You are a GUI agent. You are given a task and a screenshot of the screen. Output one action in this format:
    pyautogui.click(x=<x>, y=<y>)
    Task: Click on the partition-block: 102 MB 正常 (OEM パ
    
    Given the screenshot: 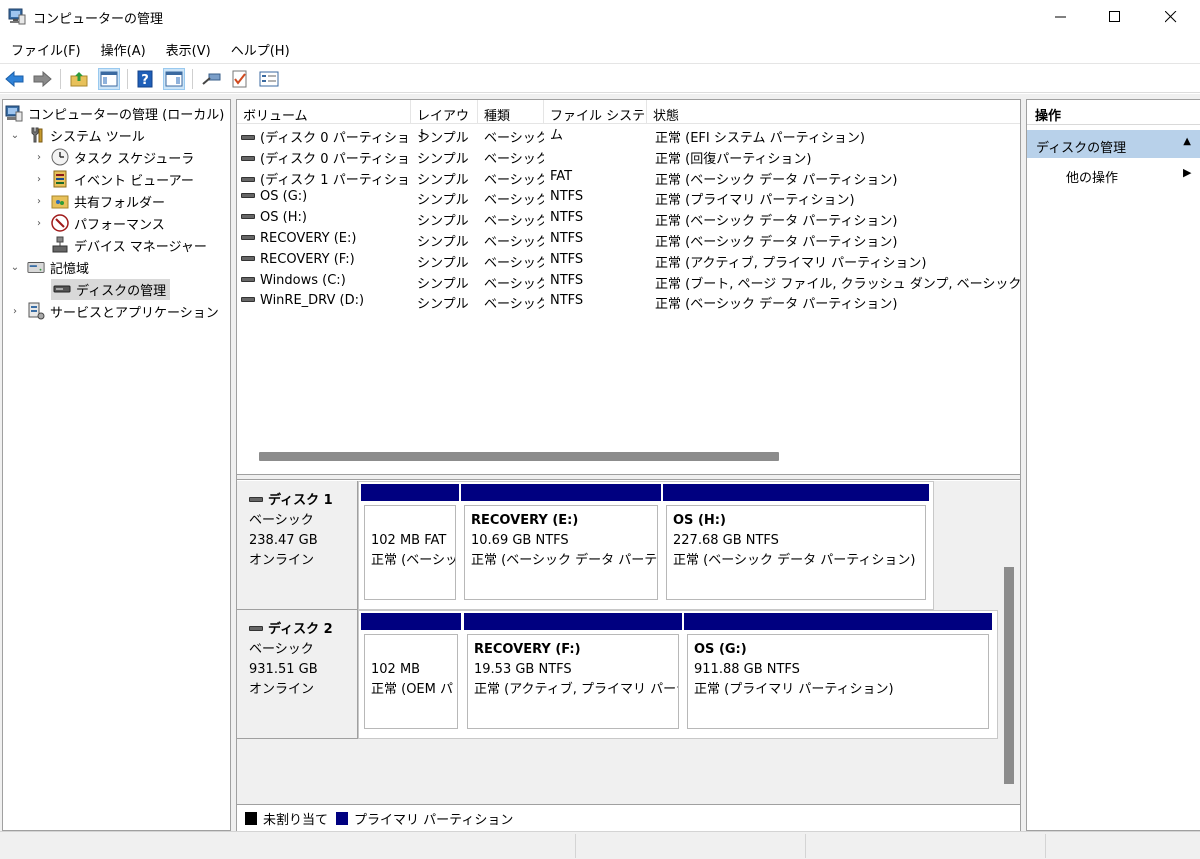 What is the action you would take?
    pyautogui.click(x=411, y=671)
    